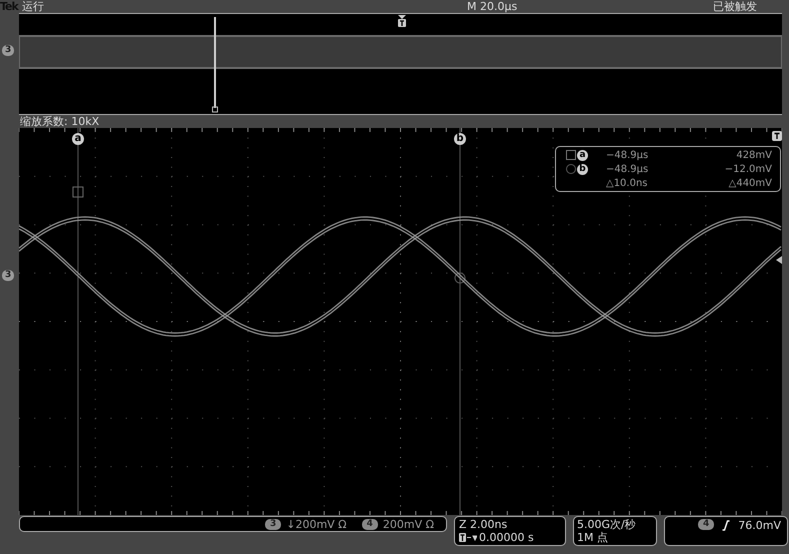 The width and height of the screenshot is (789, 554). I want to click on cursor-badge: b, so click(582, 169).